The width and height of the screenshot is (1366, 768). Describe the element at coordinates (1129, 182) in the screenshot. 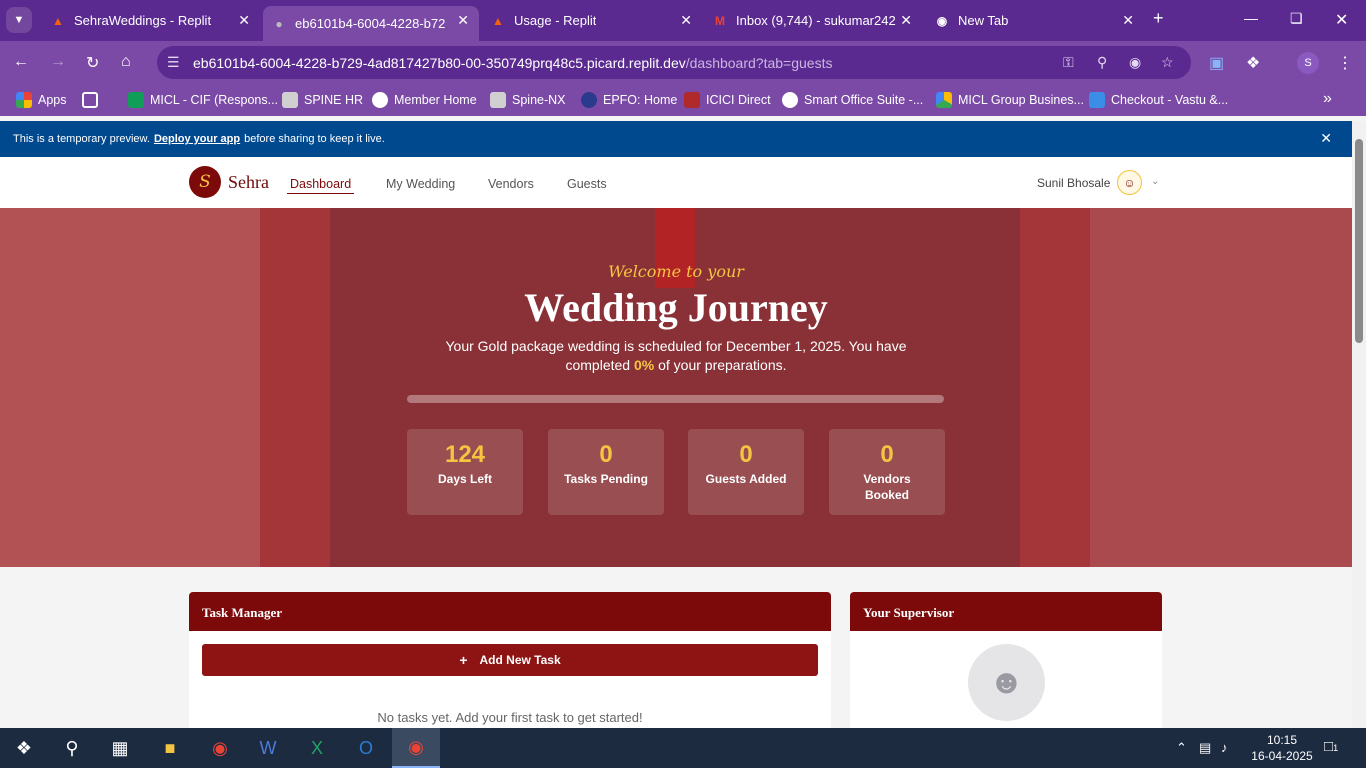

I see `user-icon: ☺` at that location.